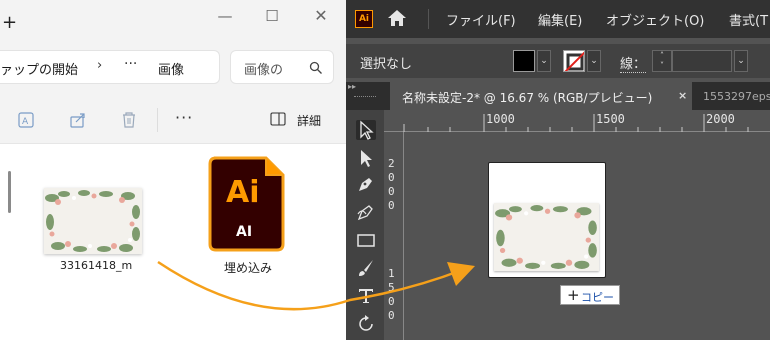 The height and width of the screenshot is (340, 770). Describe the element at coordinates (682, 95) in the screenshot. I see `close-tab-icon: ×` at that location.